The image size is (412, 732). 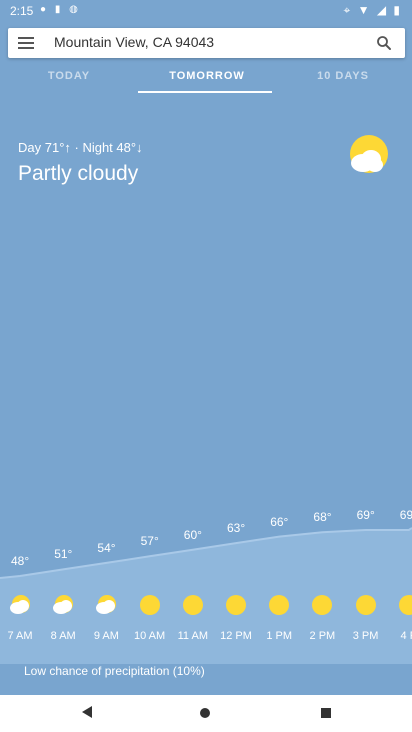 I want to click on tab-today: TODAY, so click(x=69, y=76).